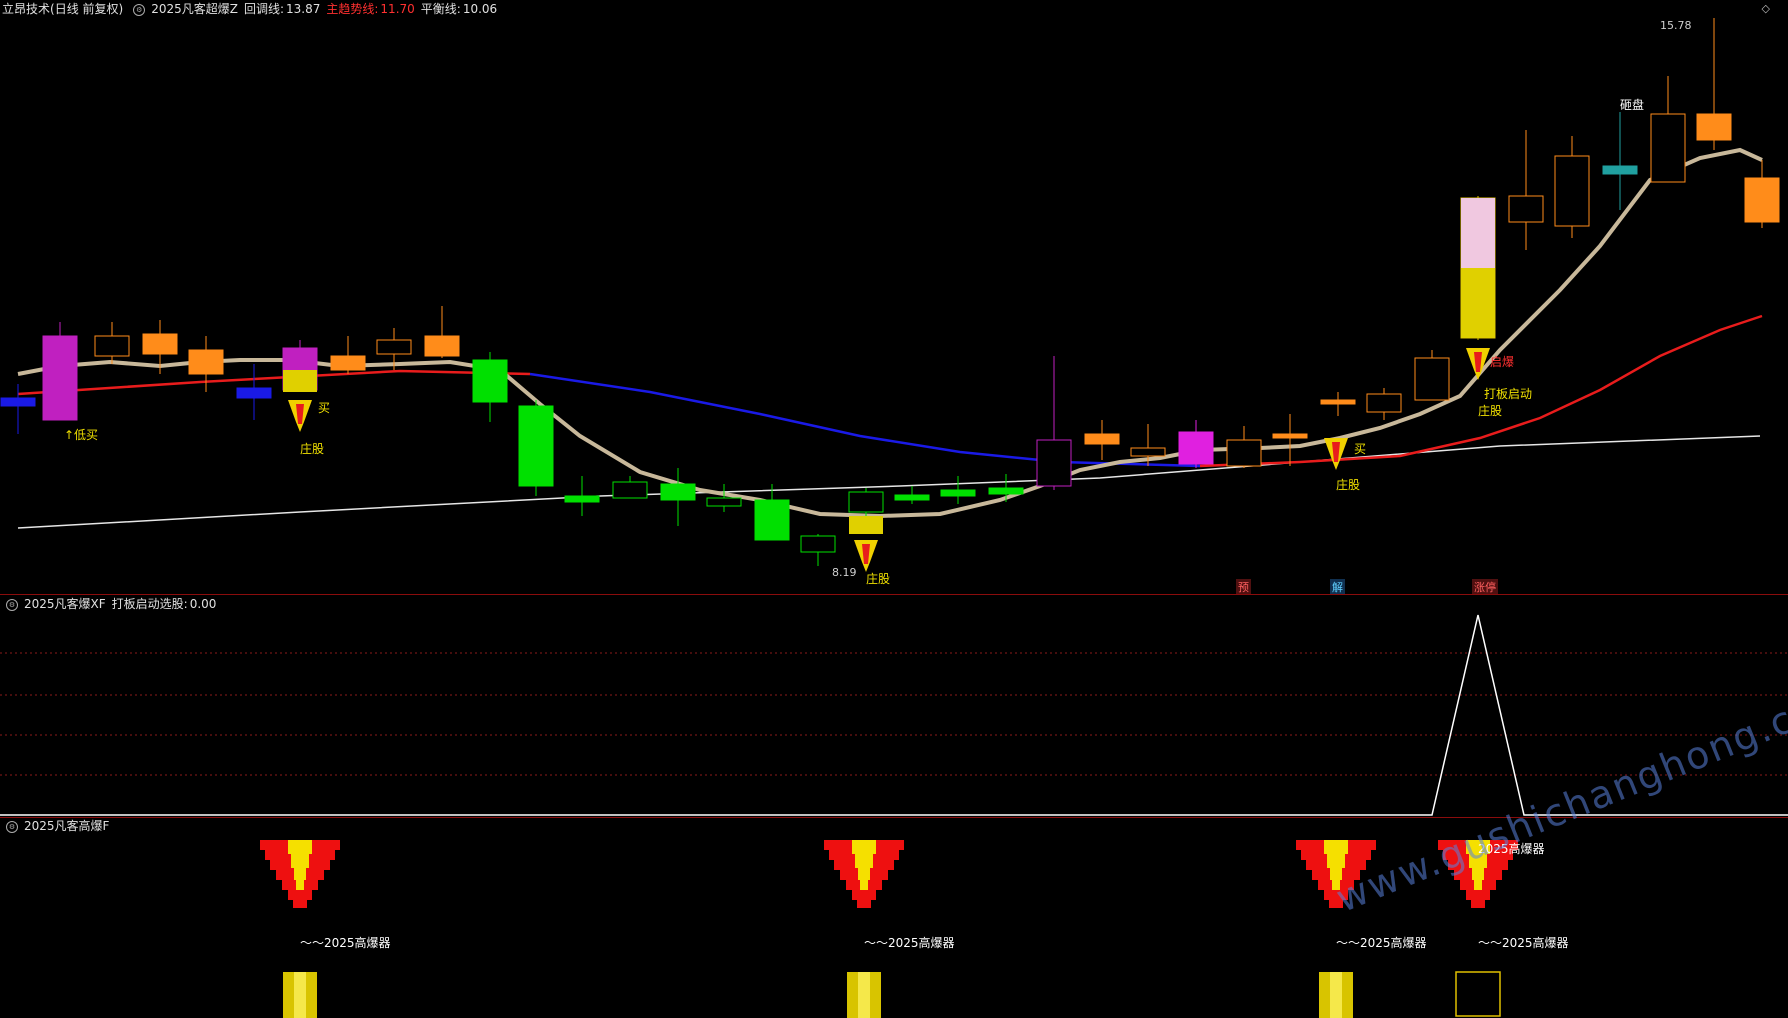 The image size is (1788, 1018). I want to click on gaobaoqi-label-2: ～～2025高爆器, so click(909, 943).